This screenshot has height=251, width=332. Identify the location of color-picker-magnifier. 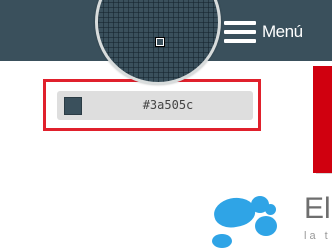
(158, 42).